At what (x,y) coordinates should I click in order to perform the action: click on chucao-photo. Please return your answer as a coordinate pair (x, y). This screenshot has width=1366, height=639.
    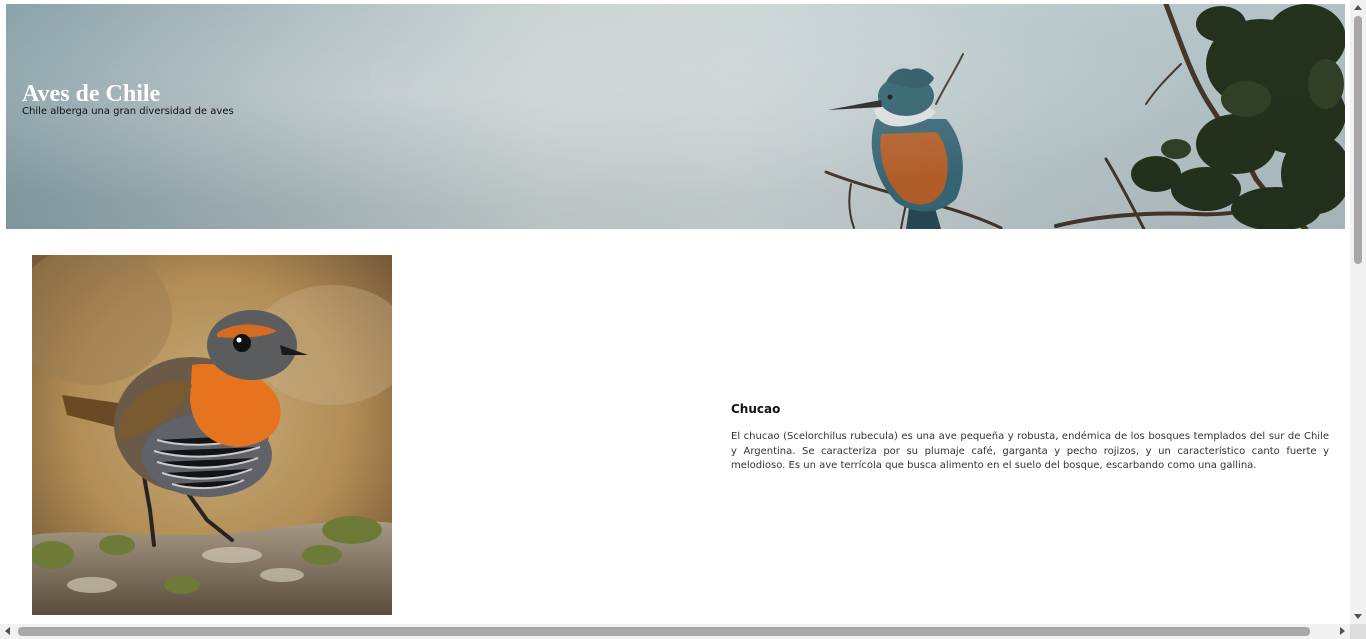
    Looking at the image, I should click on (212, 435).